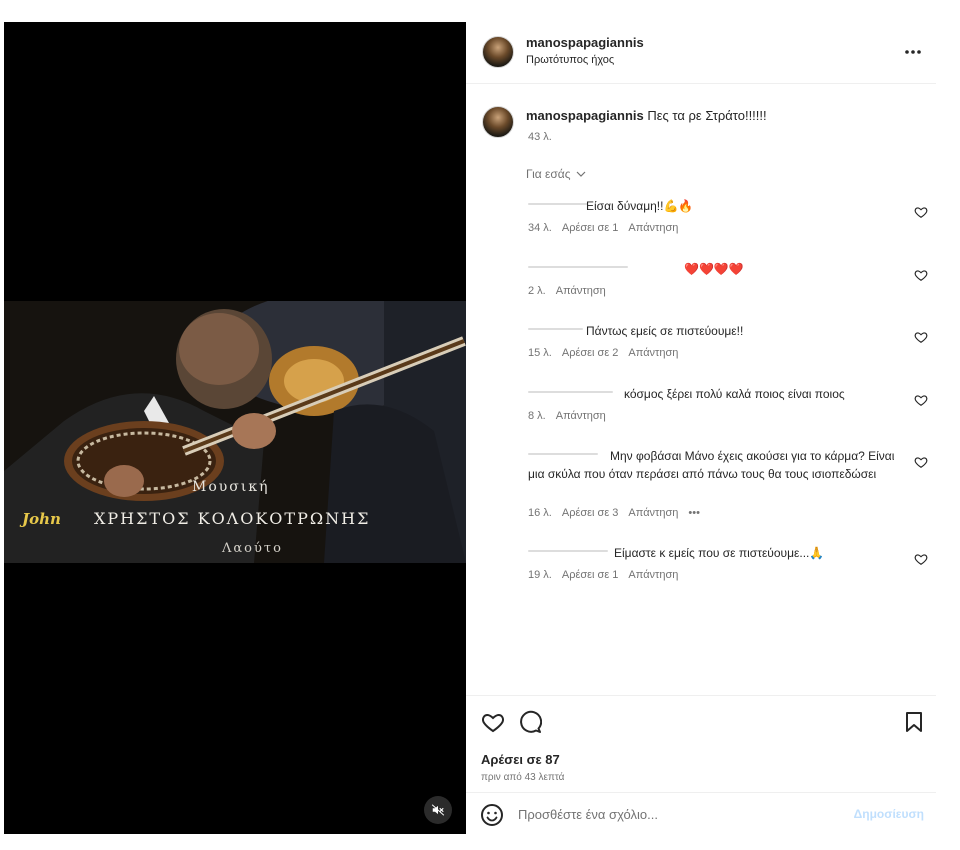 Image resolution: width=960 pixels, height=850 pixels. Describe the element at coordinates (646, 115) in the screenshot. I see `post-caption: manospapagiannis Πες τα ρε Στράτο!!!!!!` at that location.